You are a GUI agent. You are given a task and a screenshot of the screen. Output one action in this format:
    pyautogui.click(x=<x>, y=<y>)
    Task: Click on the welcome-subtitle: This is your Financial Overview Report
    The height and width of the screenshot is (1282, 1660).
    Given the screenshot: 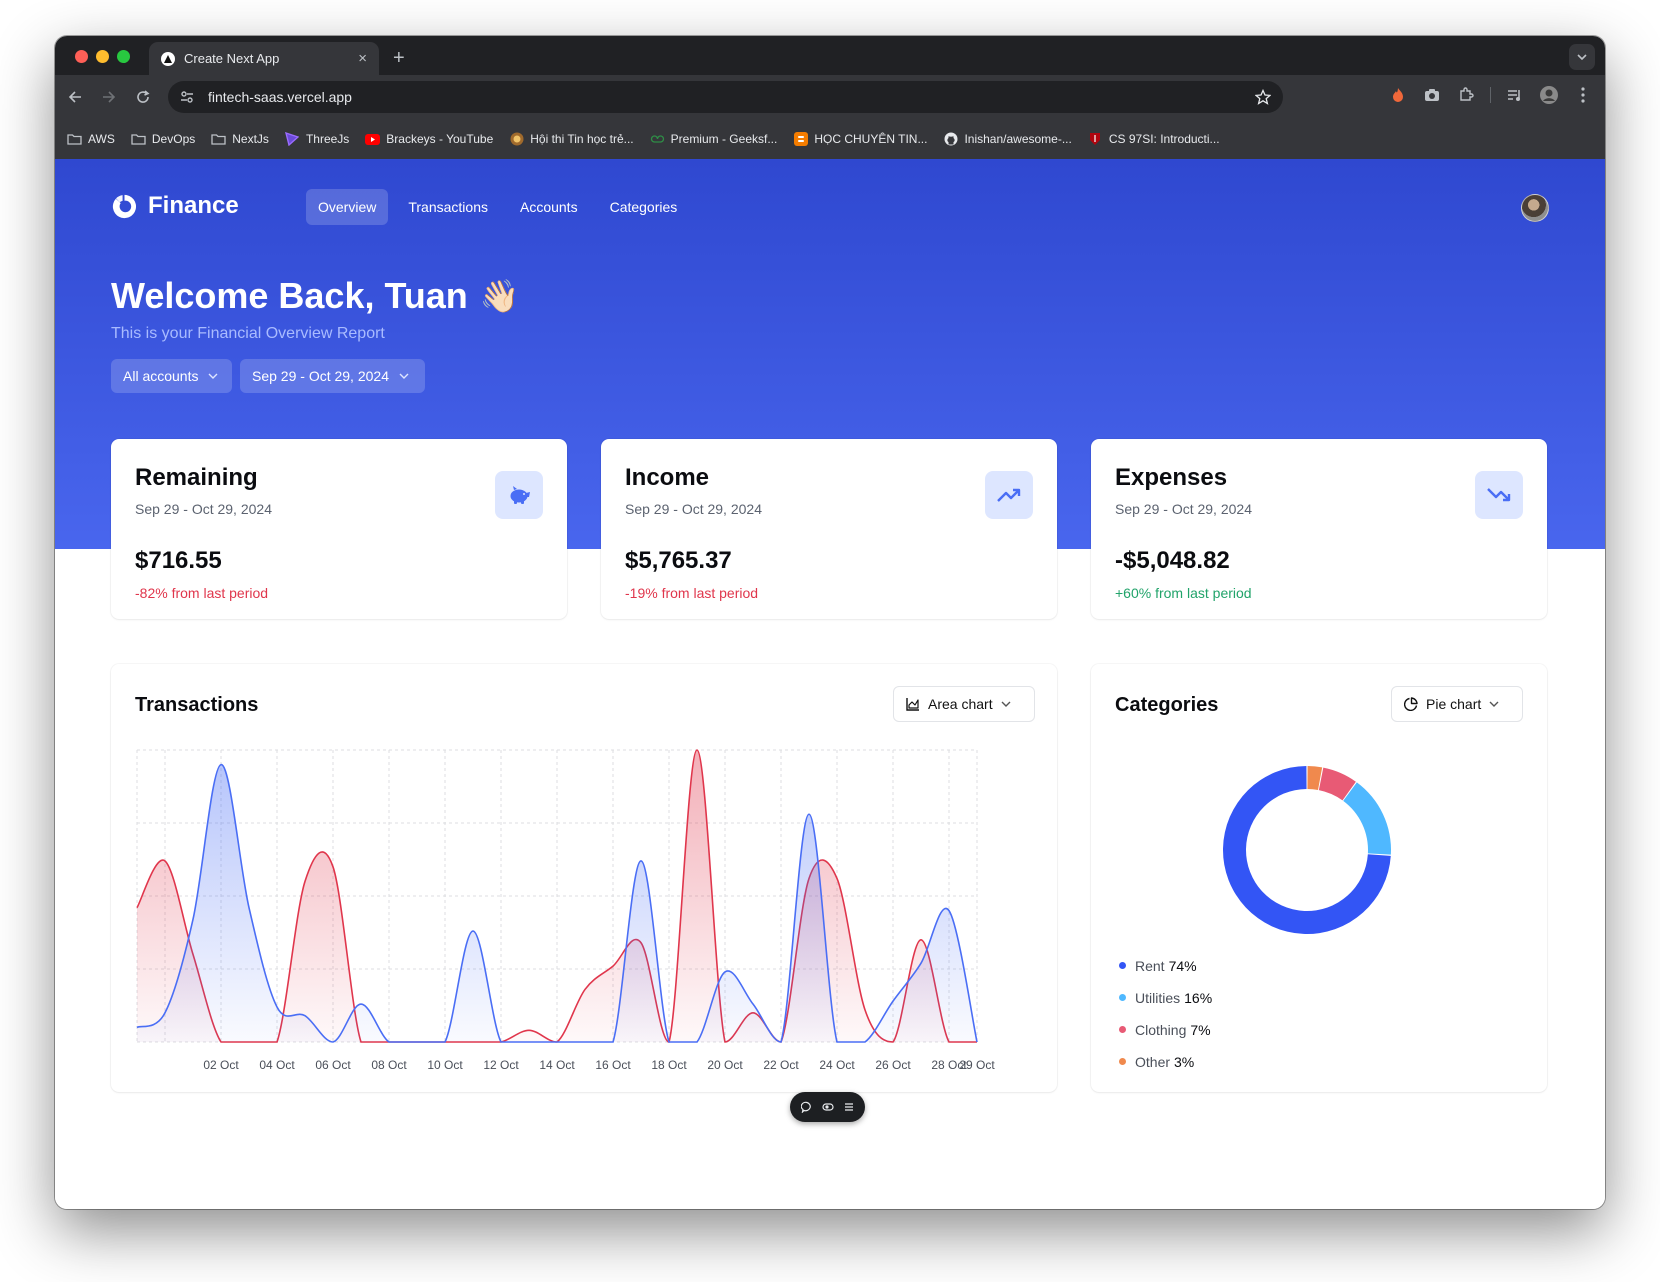 What is the action you would take?
    pyautogui.click(x=248, y=333)
    